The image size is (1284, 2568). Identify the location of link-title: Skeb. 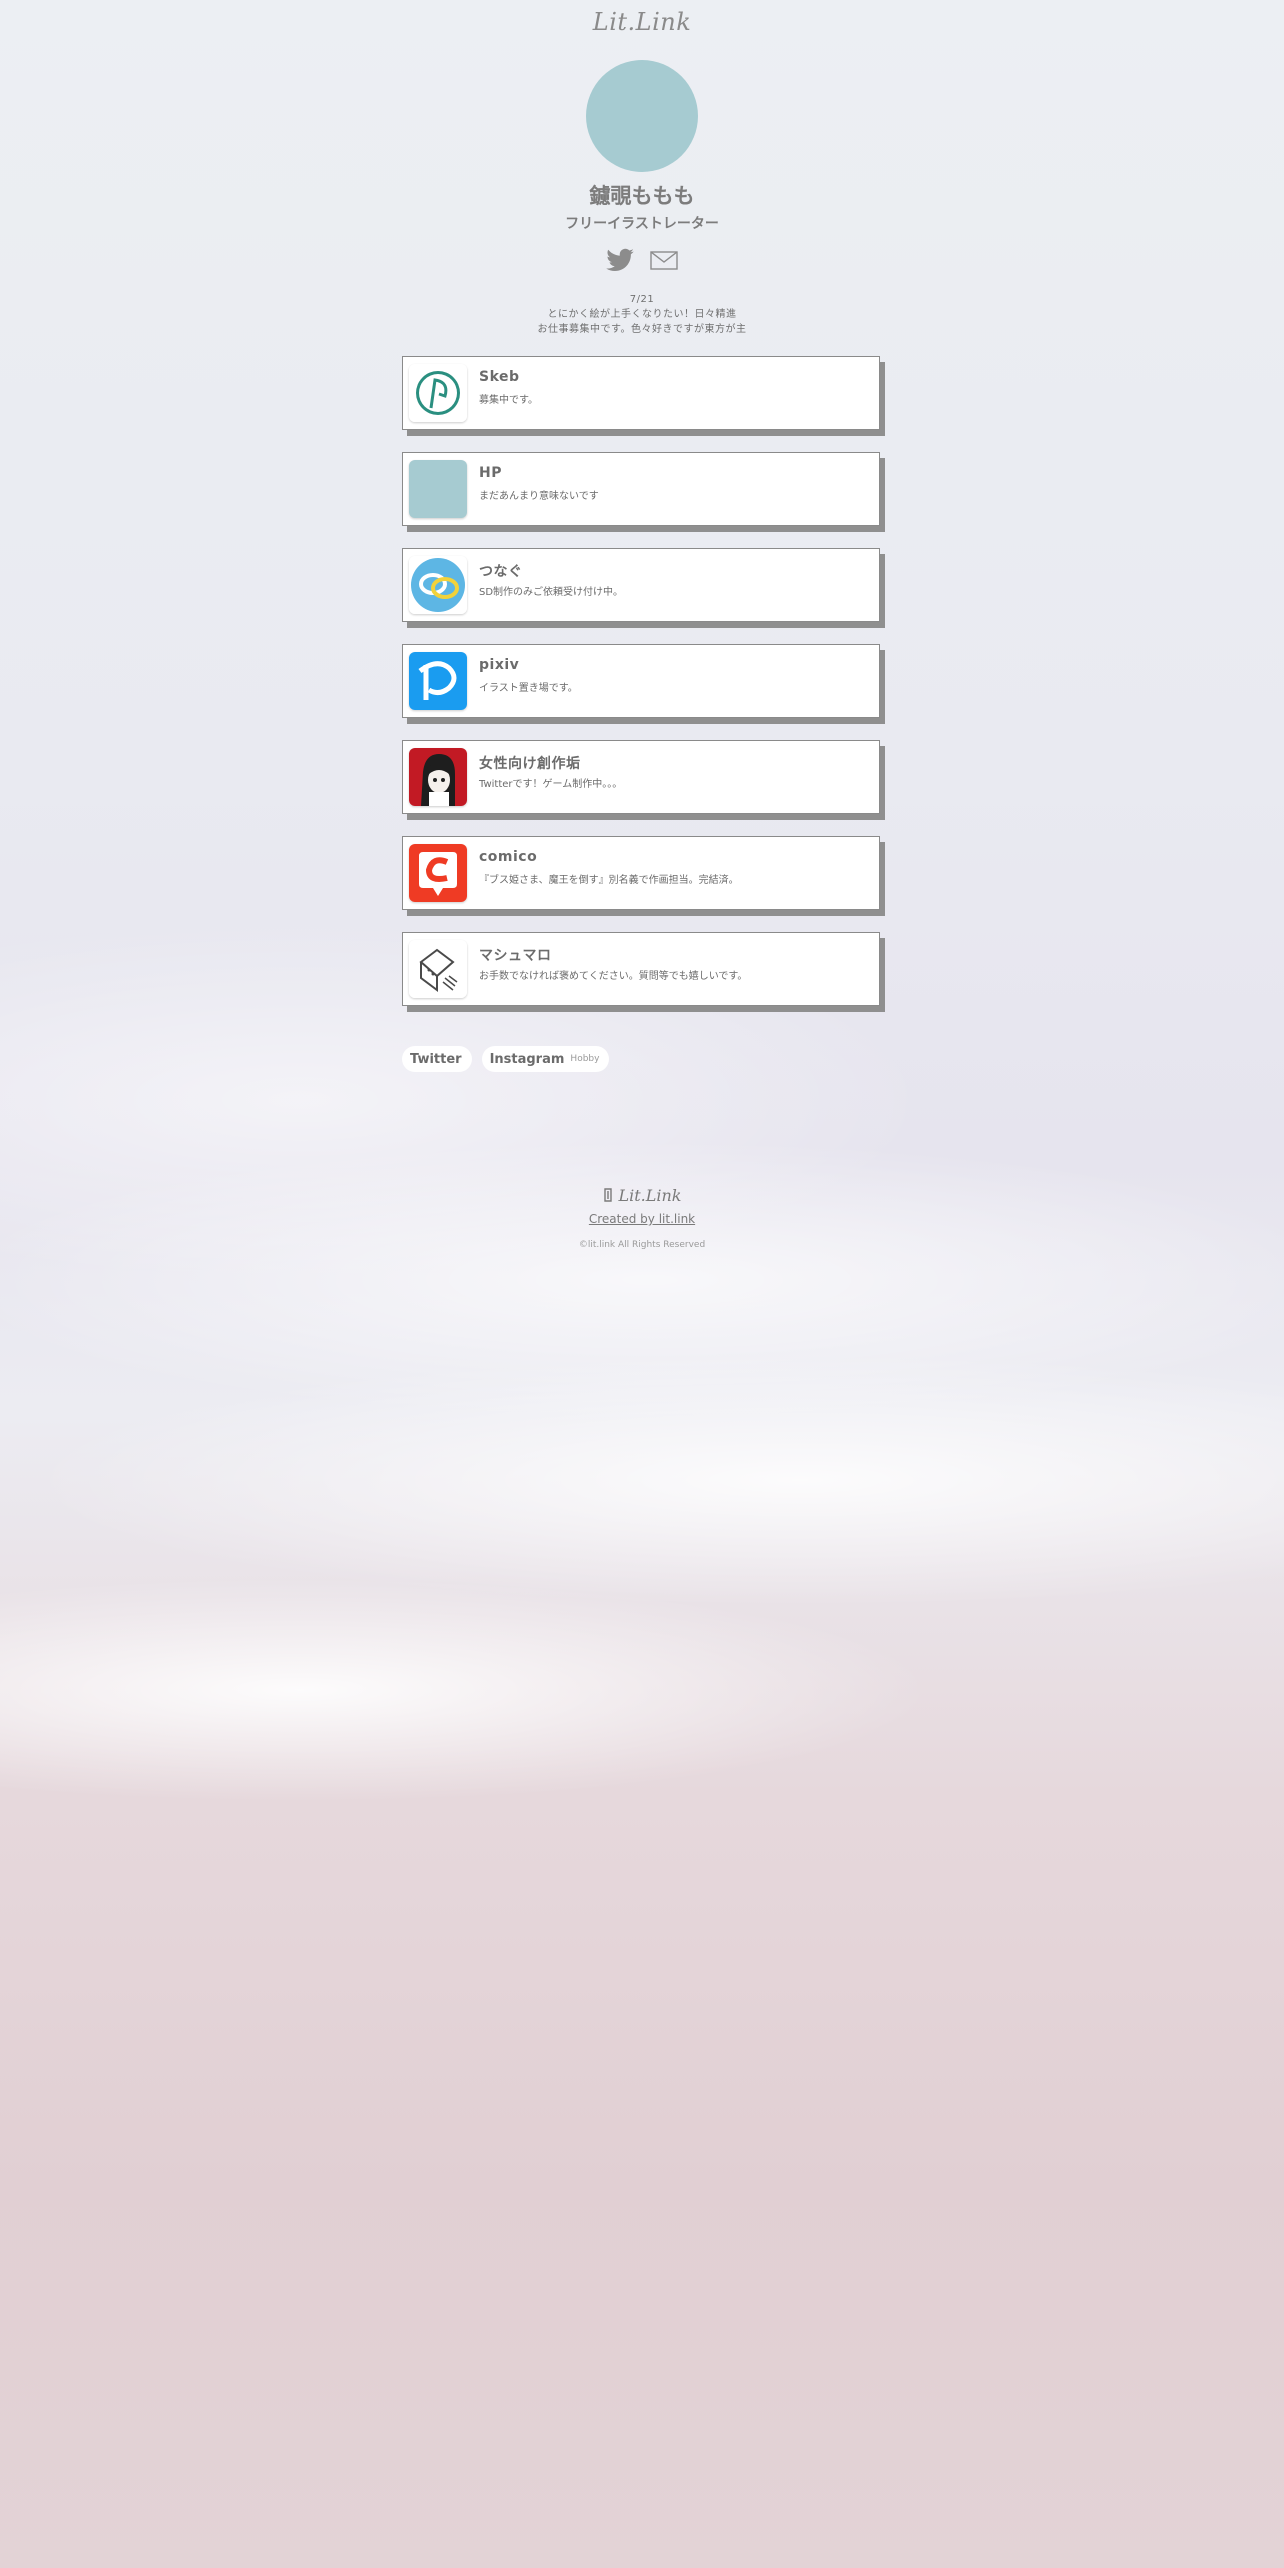
(499, 377).